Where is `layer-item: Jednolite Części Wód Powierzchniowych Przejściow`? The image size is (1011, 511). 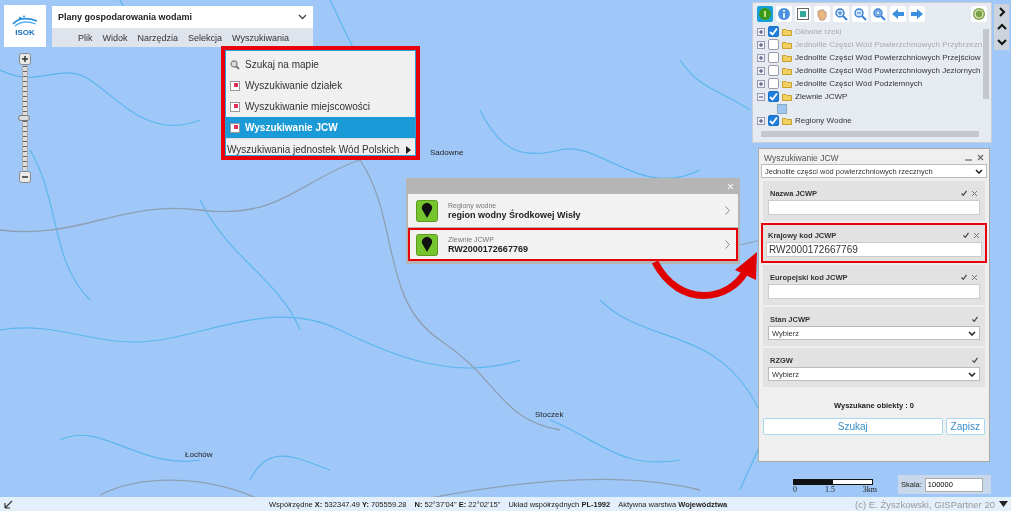
layer-item: Jednolite Części Wód Powierzchniowych Przejściow is located at coordinates (870, 57).